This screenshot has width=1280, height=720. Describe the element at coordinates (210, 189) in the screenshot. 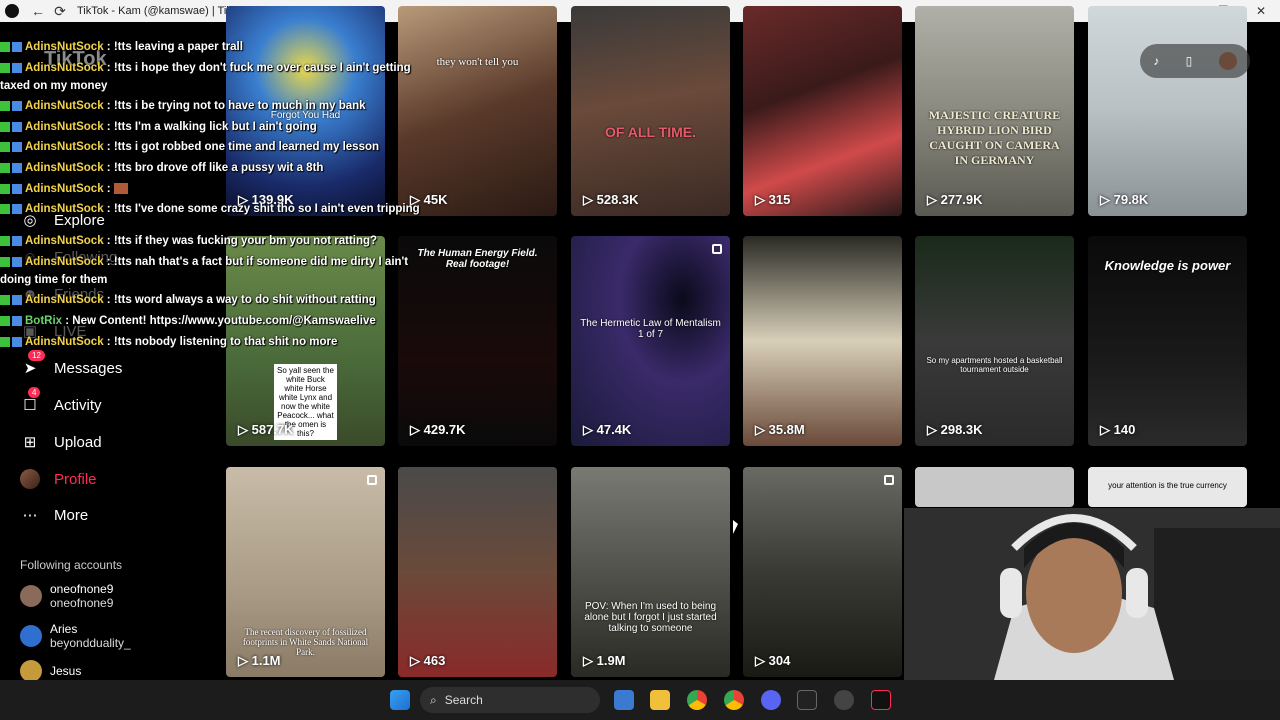

I see `chat-message: AdinsNutSock :` at that location.